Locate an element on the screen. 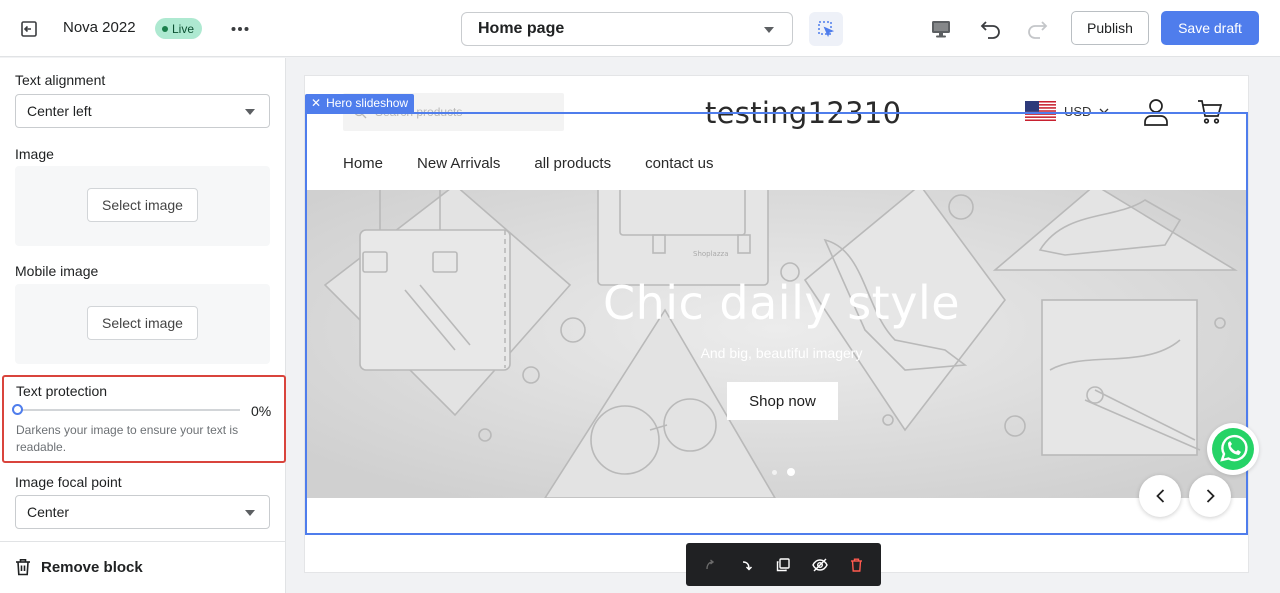 The image size is (1280, 593). focal-point-label: Image focal point is located at coordinates (68, 482).